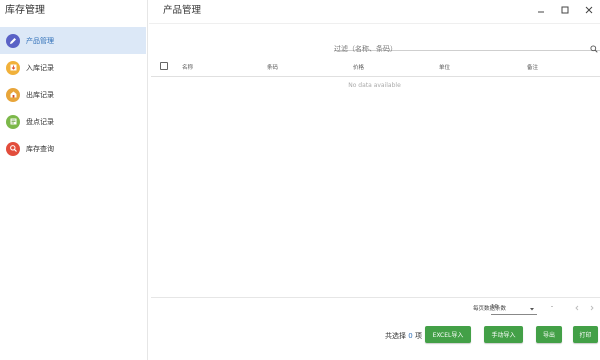 This screenshot has height=360, width=600. What do you see at coordinates (73, 121) in the screenshot?
I see `sidebar-item-inventory-check: 盘点记录` at bounding box center [73, 121].